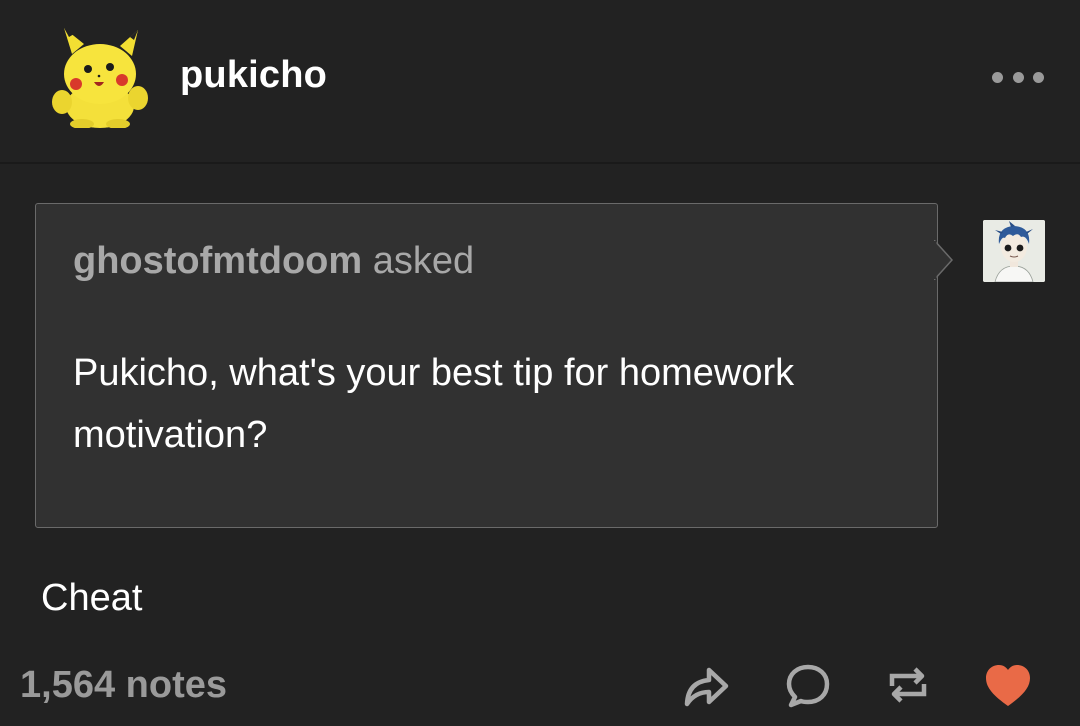 The image size is (1080, 726). What do you see at coordinates (1008, 685) in the screenshot?
I see `like-heart-icon` at bounding box center [1008, 685].